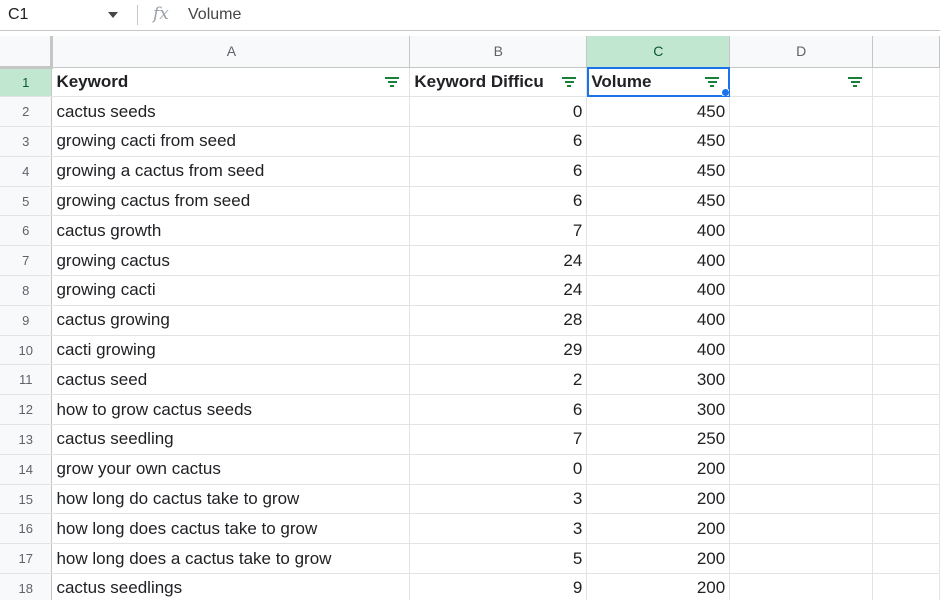  Describe the element at coordinates (231, 82) in the screenshot. I see `header-cell-keyword: Keyword` at that location.